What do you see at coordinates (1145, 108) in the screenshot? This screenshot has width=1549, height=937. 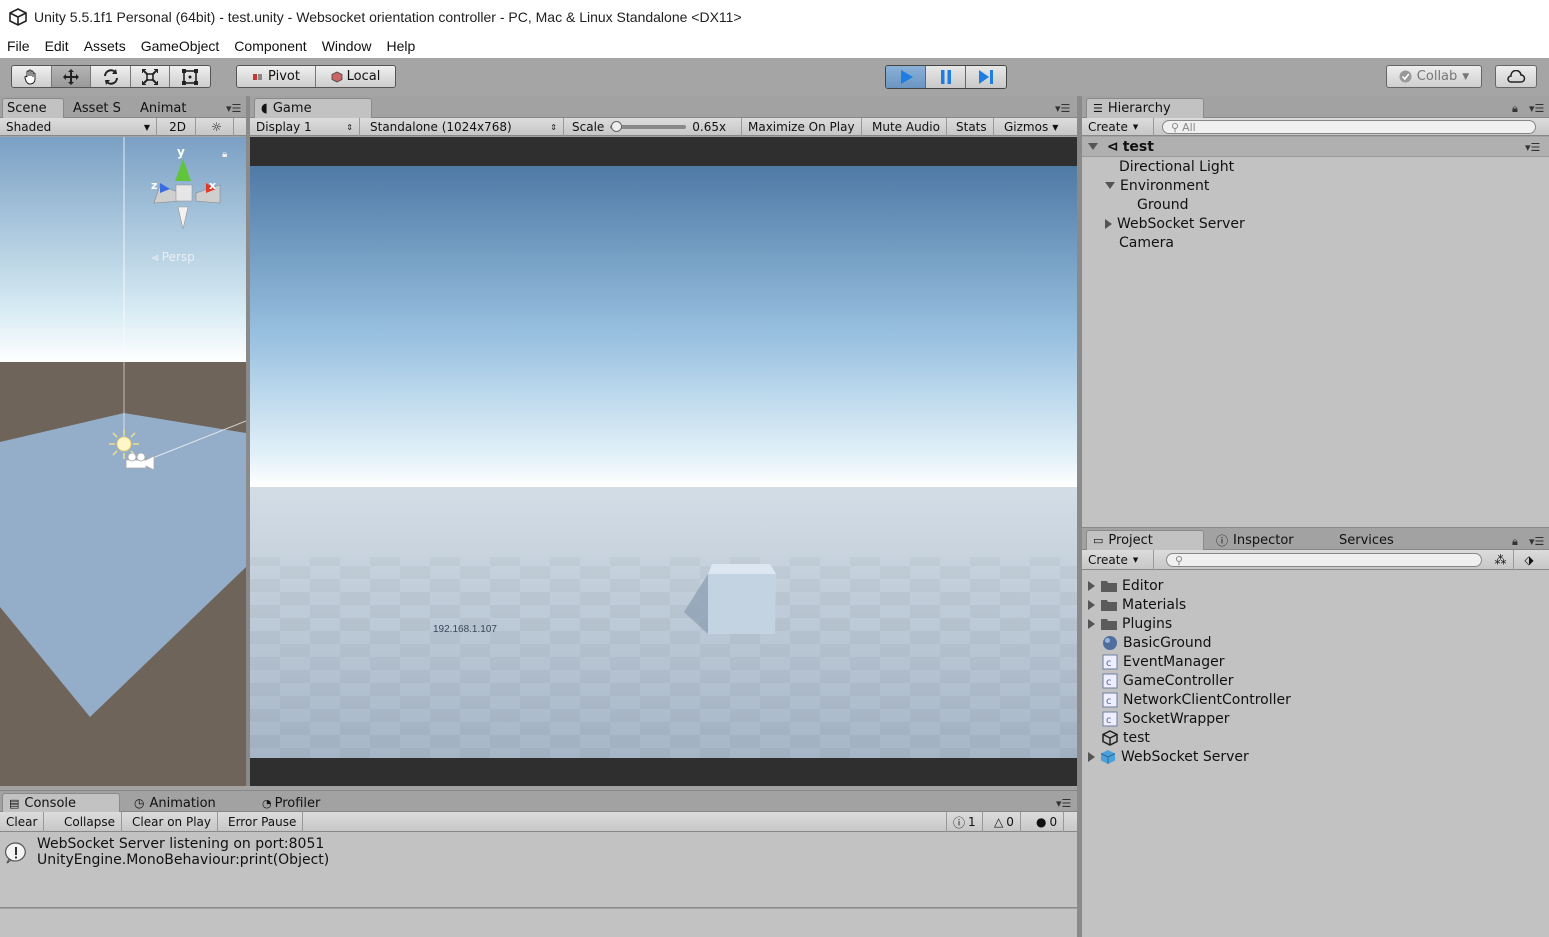 I see `tab-hierarchy: ☰ Hierarchy` at bounding box center [1145, 108].